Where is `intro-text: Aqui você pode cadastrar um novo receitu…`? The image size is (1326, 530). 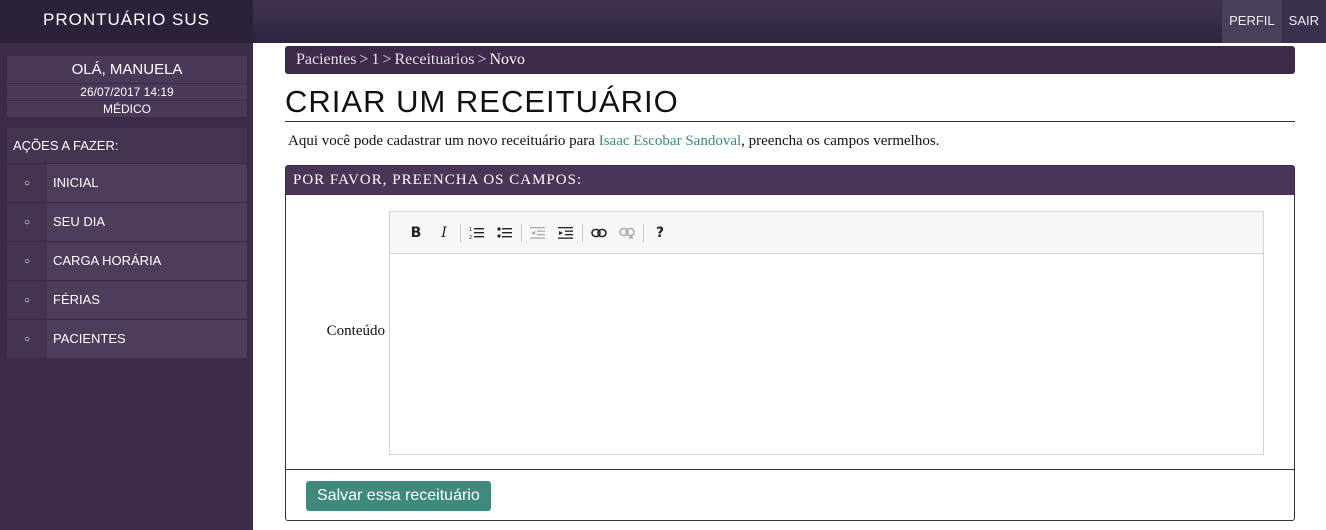
intro-text: Aqui você pode cadastrar um novo receitu… is located at coordinates (613, 141).